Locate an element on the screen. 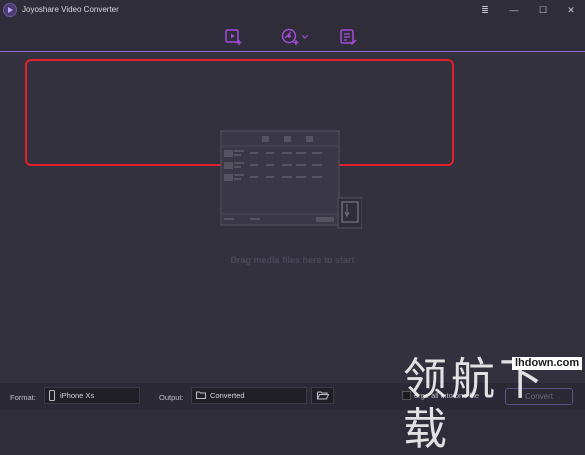 Image resolution: width=585 pixels, height=455 pixels. format-value: iPhone Xs is located at coordinates (77, 395).